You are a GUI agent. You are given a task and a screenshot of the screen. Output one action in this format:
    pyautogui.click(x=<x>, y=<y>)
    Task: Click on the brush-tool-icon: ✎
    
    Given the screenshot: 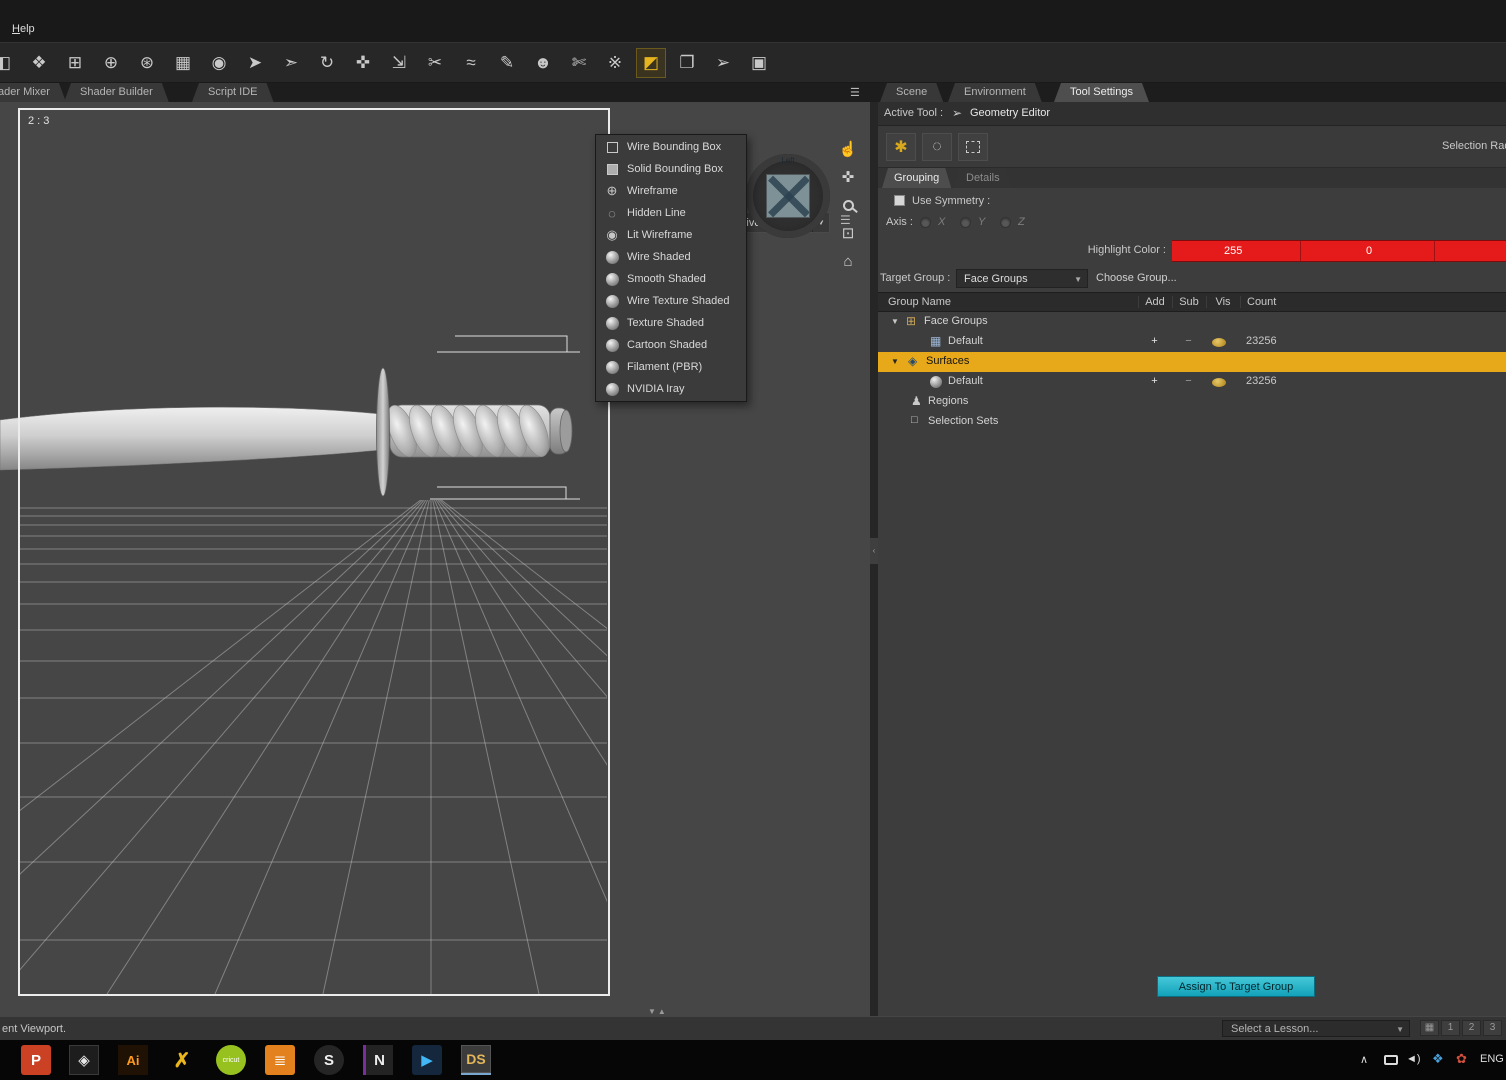 What is the action you would take?
    pyautogui.click(x=507, y=63)
    